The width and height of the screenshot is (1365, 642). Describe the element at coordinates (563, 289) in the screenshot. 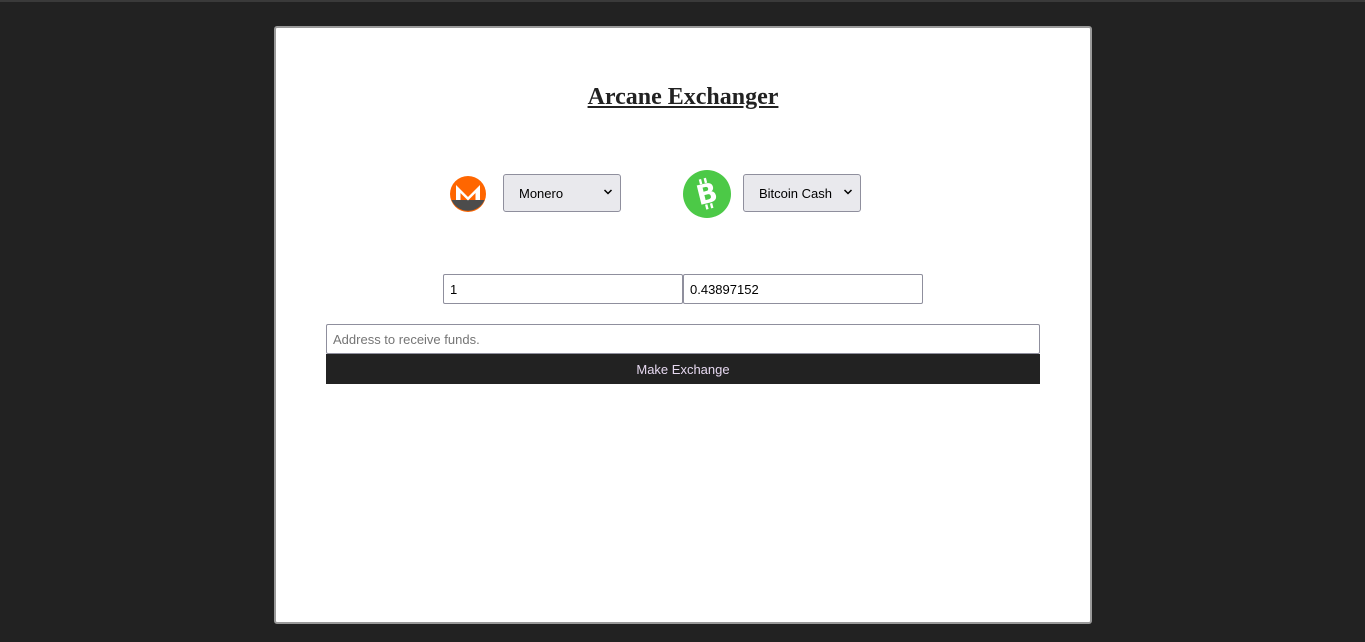

I see `from-amount-input` at that location.